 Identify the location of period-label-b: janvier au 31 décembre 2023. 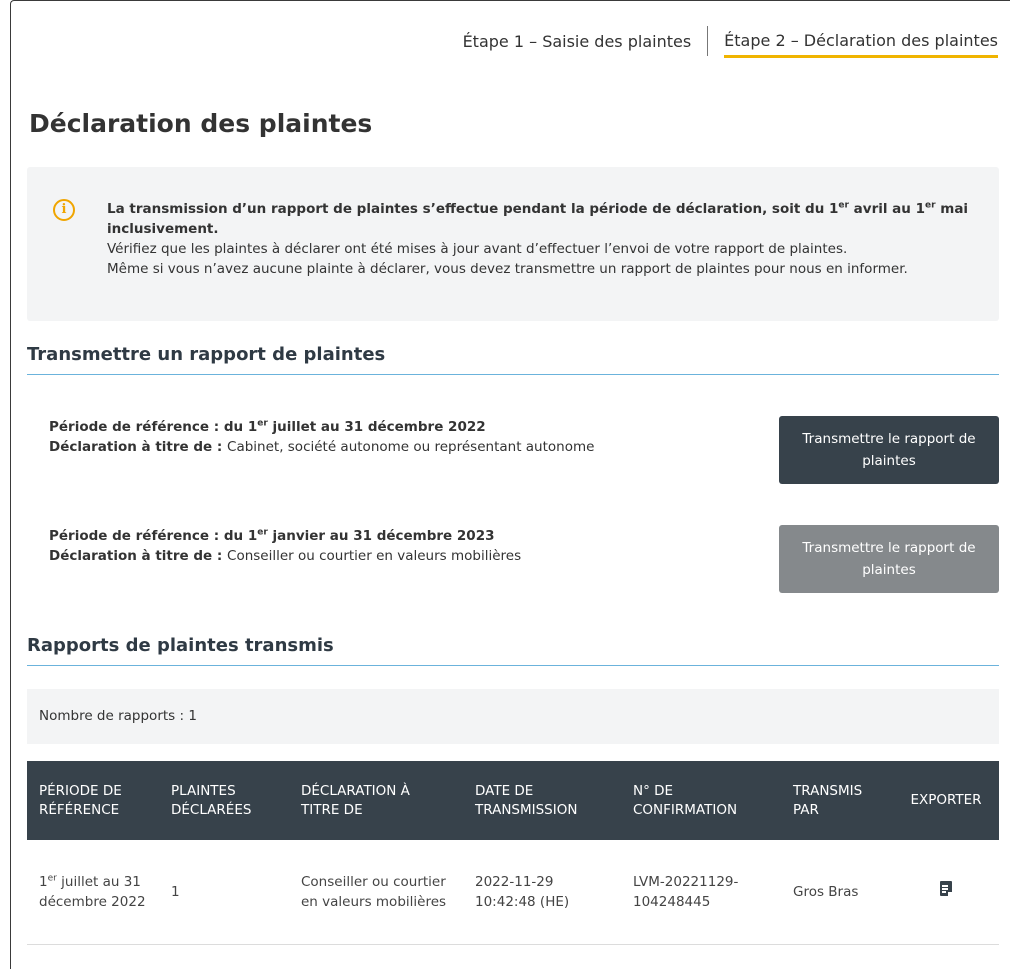
(381, 536).